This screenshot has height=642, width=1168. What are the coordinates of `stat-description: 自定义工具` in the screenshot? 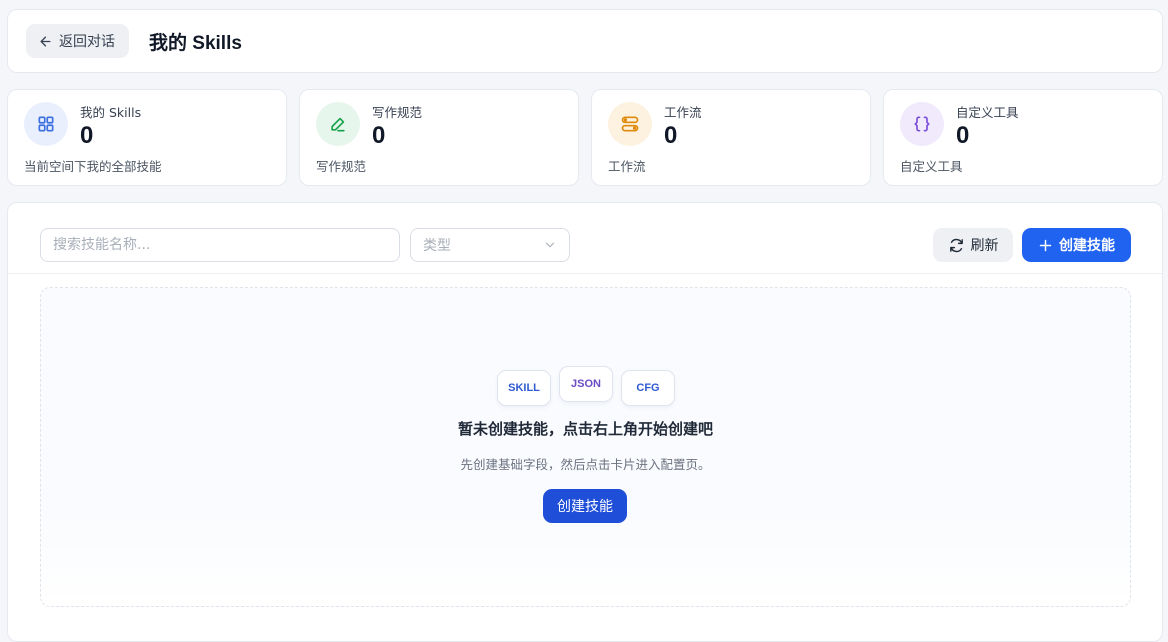 It's located at (931, 166).